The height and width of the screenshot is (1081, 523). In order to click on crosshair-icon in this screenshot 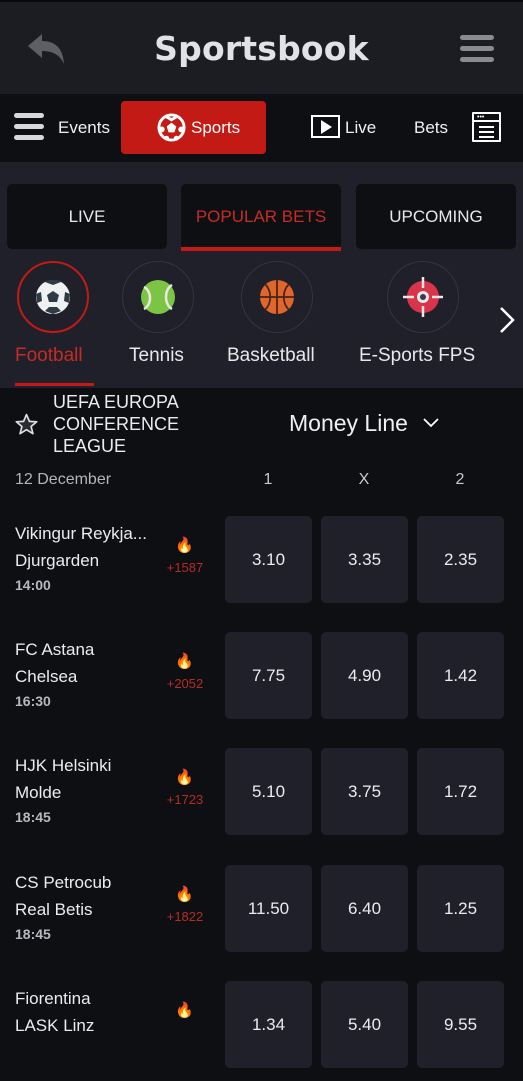, I will do `click(422, 296)`.